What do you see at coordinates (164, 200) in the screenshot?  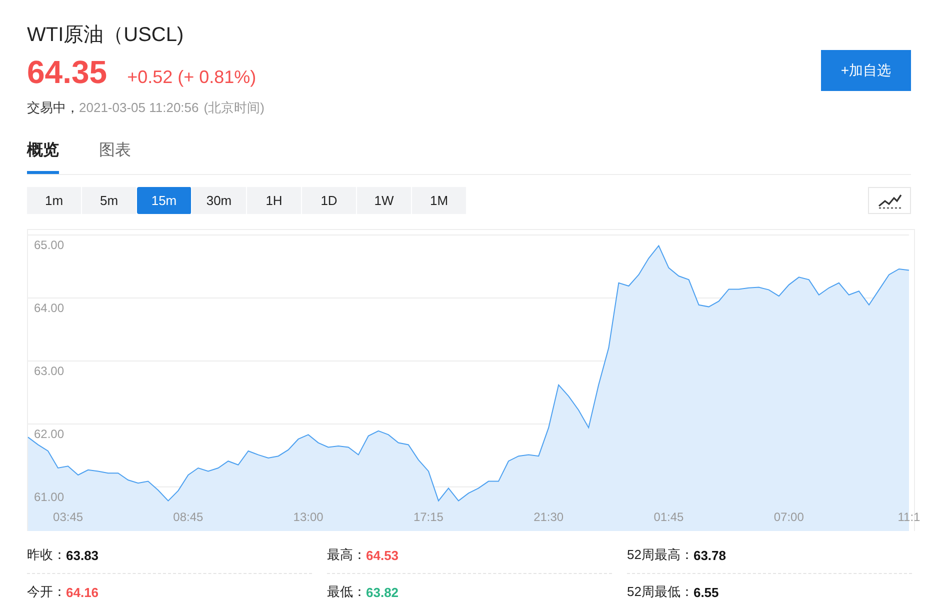 I see `range-button: 15m` at bounding box center [164, 200].